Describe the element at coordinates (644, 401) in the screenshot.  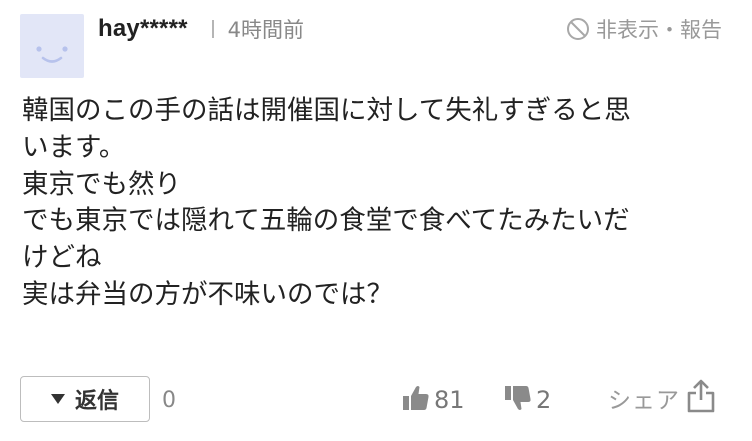
I see `share-label: シェア` at that location.